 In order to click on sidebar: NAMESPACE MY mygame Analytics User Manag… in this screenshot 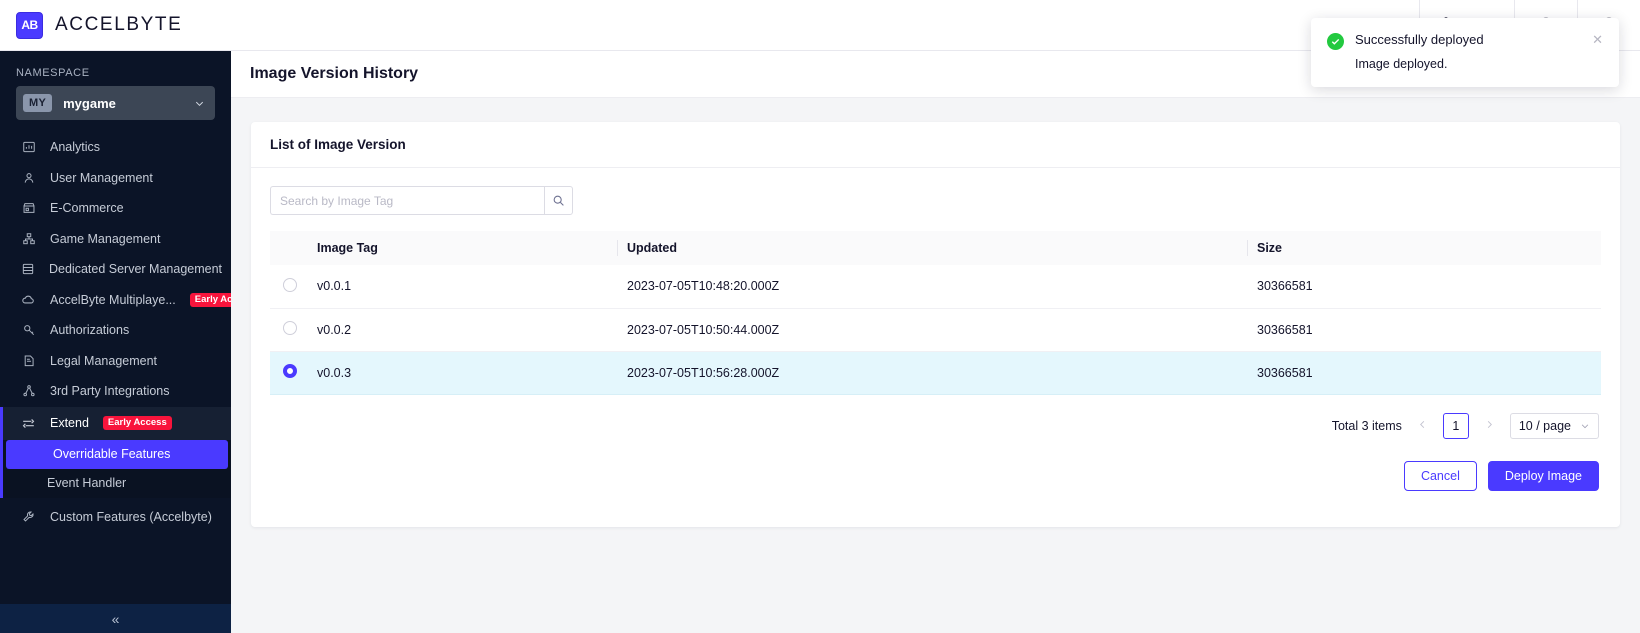, I will do `click(115, 342)`.